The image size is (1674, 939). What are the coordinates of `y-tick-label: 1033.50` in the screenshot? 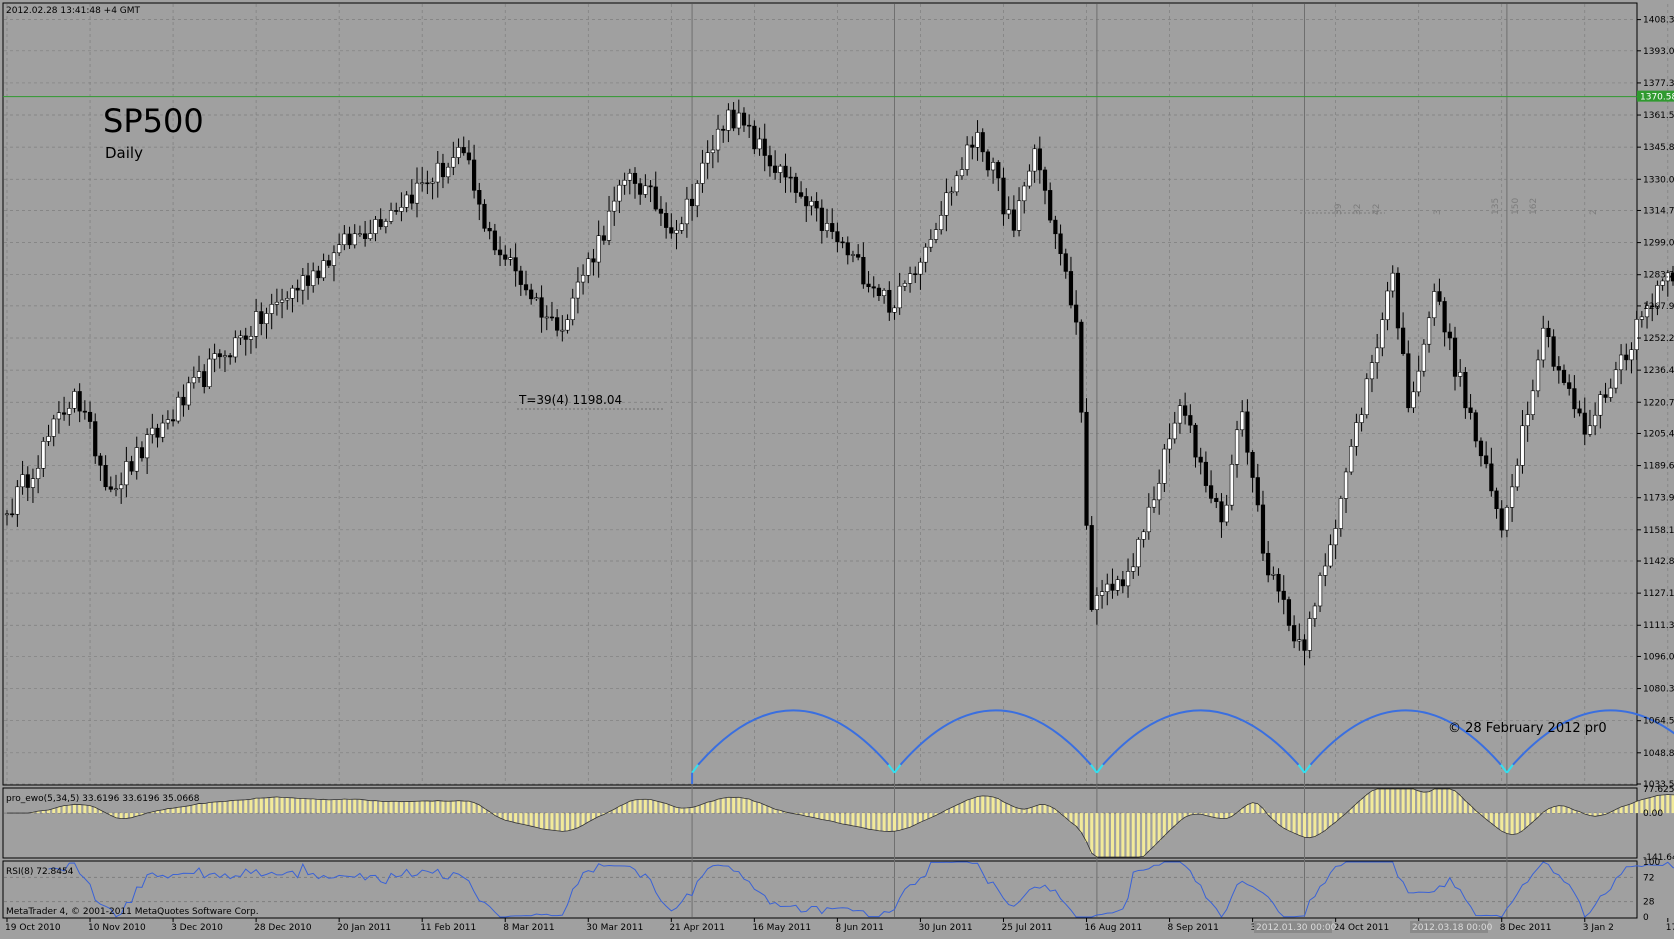 It's located at (1658, 785).